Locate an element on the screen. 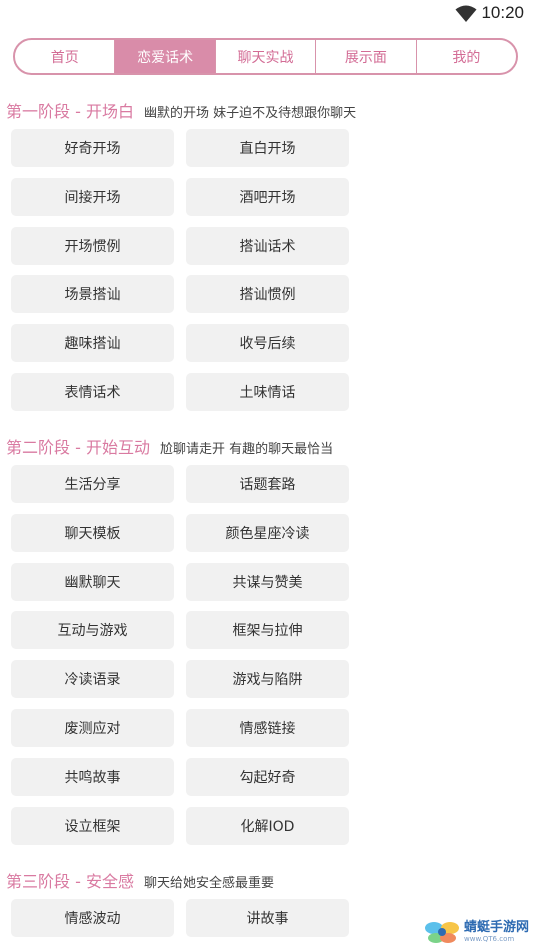  topic-button: 化解IOD is located at coordinates (267, 826).